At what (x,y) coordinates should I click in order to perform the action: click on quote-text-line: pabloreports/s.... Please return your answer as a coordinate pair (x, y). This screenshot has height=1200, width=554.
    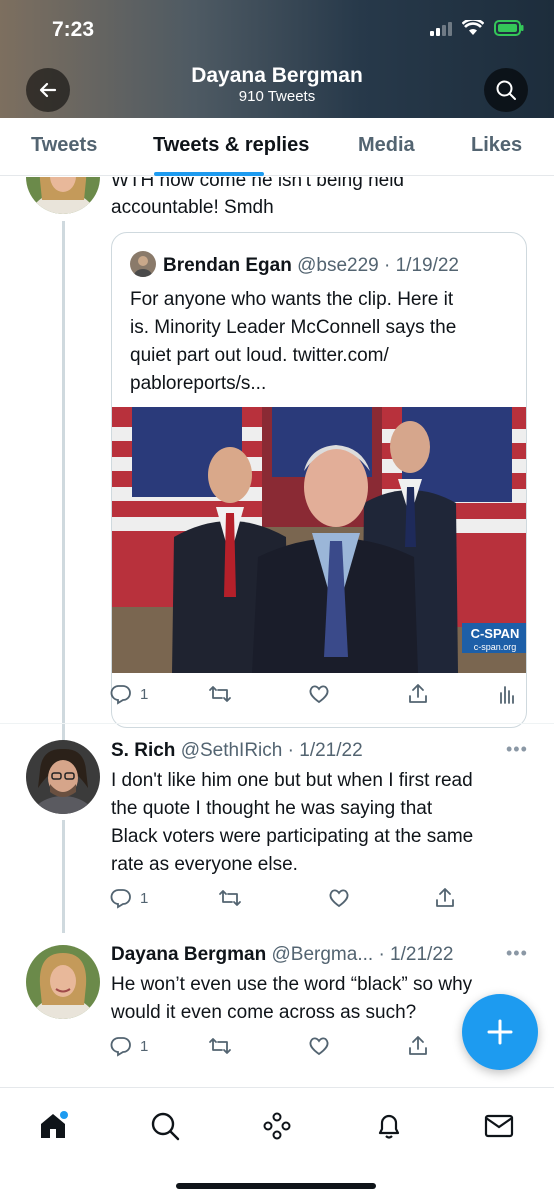
    Looking at the image, I should click on (198, 383).